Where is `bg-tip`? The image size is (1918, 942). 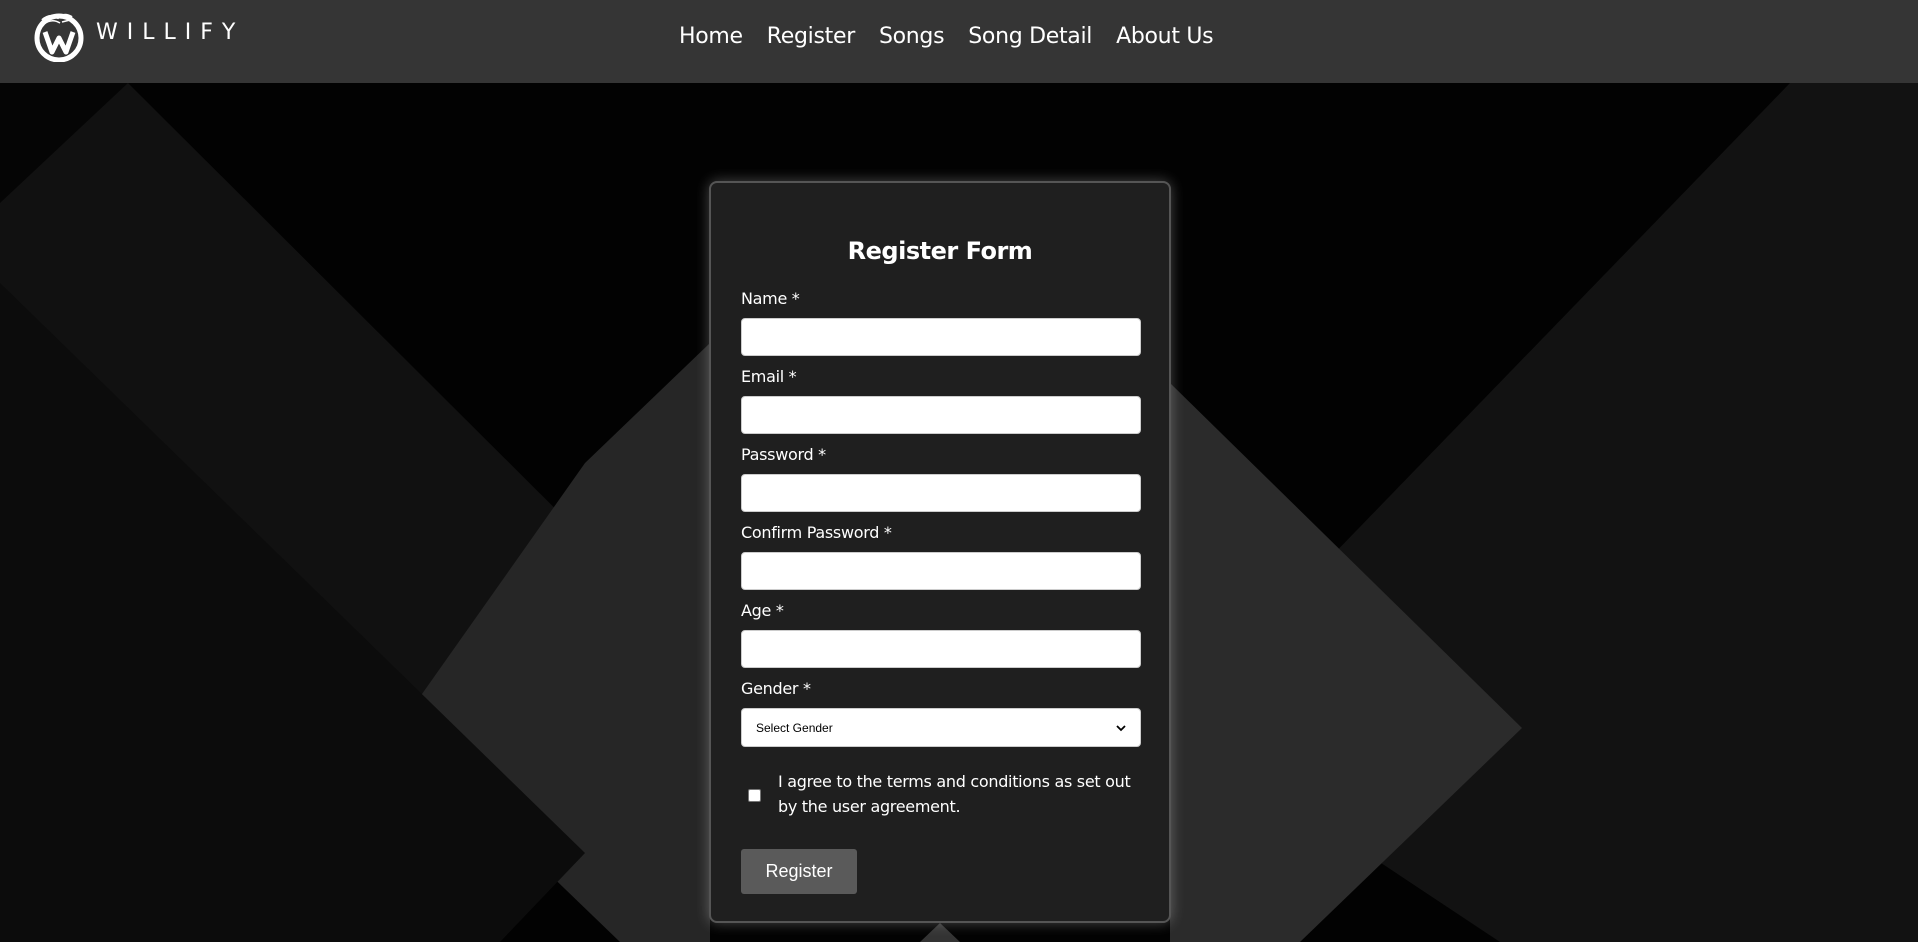 bg-tip is located at coordinates (940, 932).